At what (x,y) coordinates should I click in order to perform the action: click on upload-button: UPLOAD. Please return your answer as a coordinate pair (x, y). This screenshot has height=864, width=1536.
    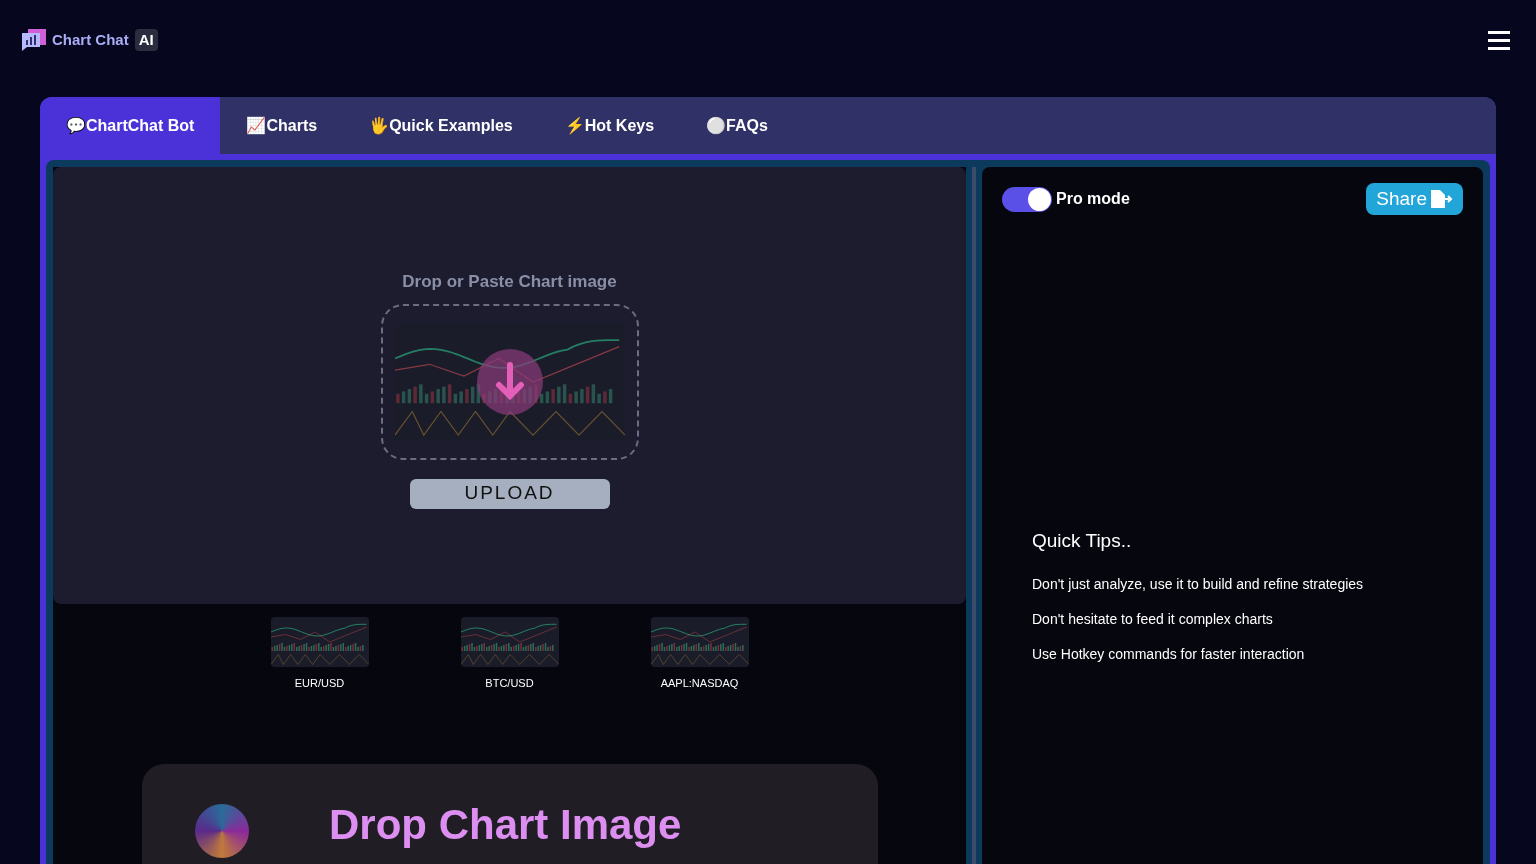
    Looking at the image, I should click on (509, 493).